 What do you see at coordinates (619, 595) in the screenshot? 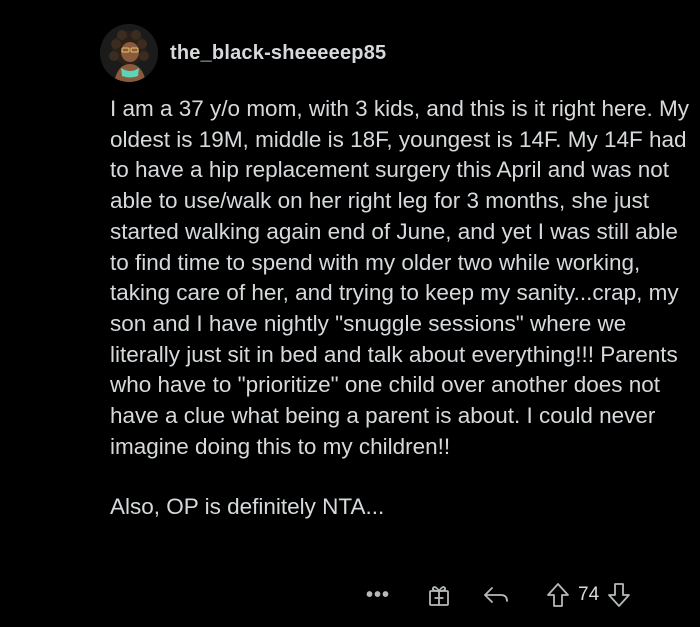
I see `downvote-arrow-icon` at bounding box center [619, 595].